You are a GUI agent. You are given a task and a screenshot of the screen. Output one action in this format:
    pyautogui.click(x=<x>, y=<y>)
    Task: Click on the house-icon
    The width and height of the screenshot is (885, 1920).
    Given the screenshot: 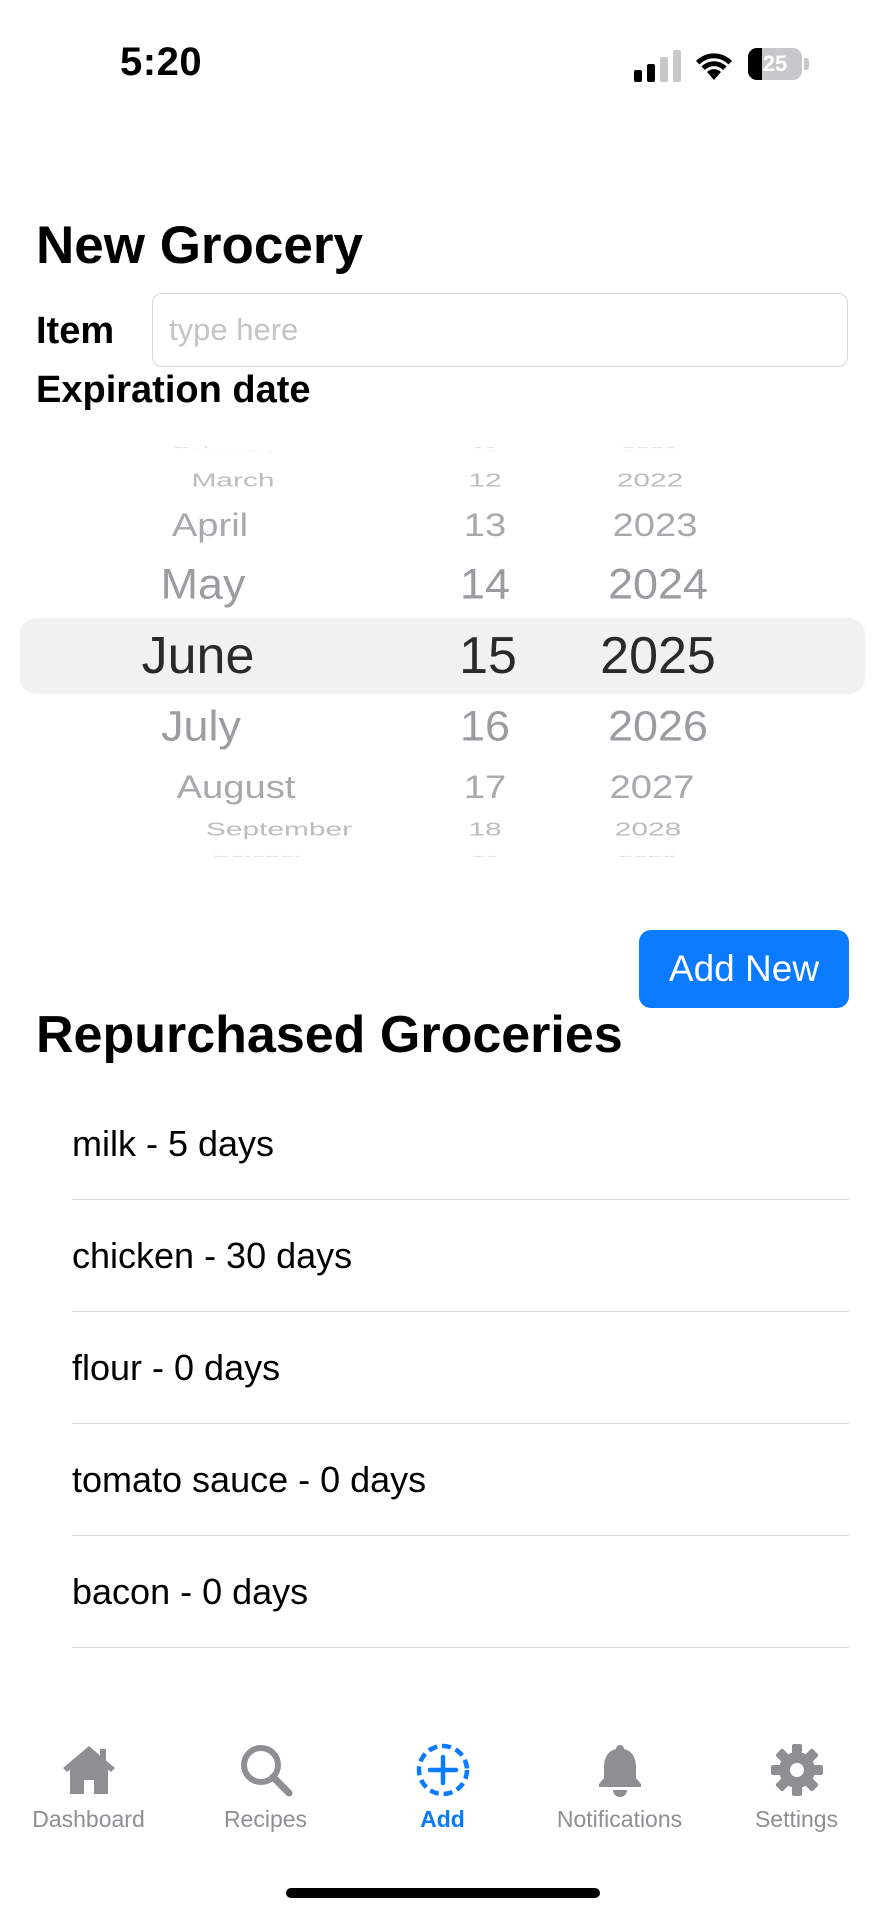 What is the action you would take?
    pyautogui.click(x=88, y=1770)
    